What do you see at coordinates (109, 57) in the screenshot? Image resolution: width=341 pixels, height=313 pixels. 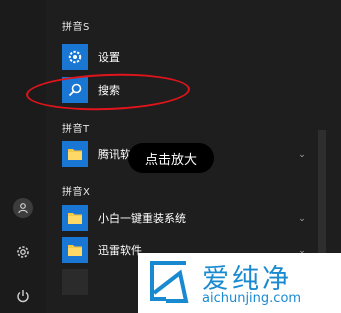 I see `app-item-label: 设置` at bounding box center [109, 57].